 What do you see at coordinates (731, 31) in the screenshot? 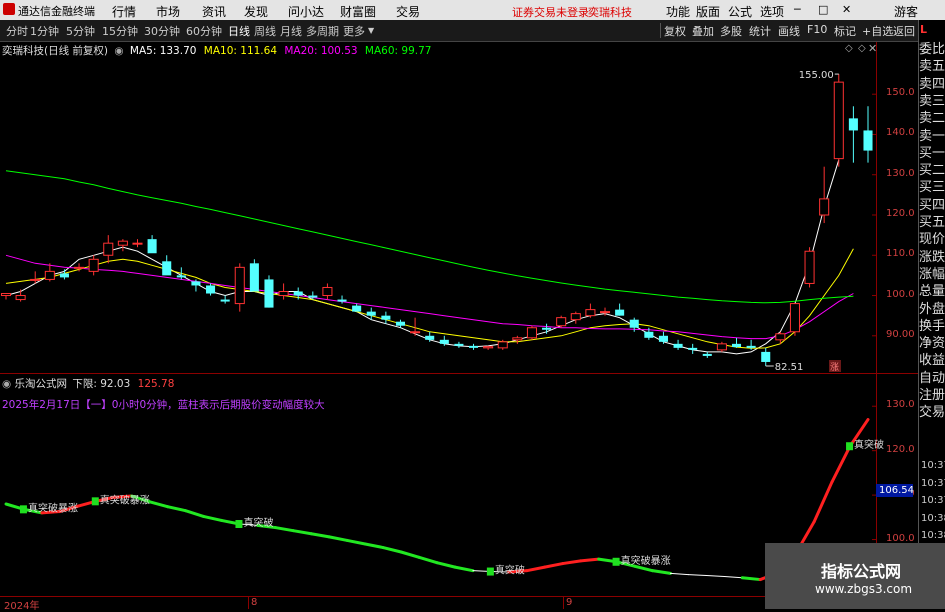
I see `duogu-button: 多股` at bounding box center [731, 31].